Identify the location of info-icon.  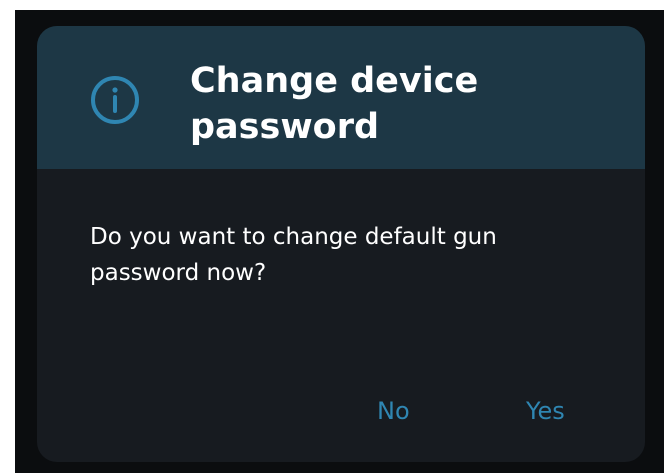
(115, 100).